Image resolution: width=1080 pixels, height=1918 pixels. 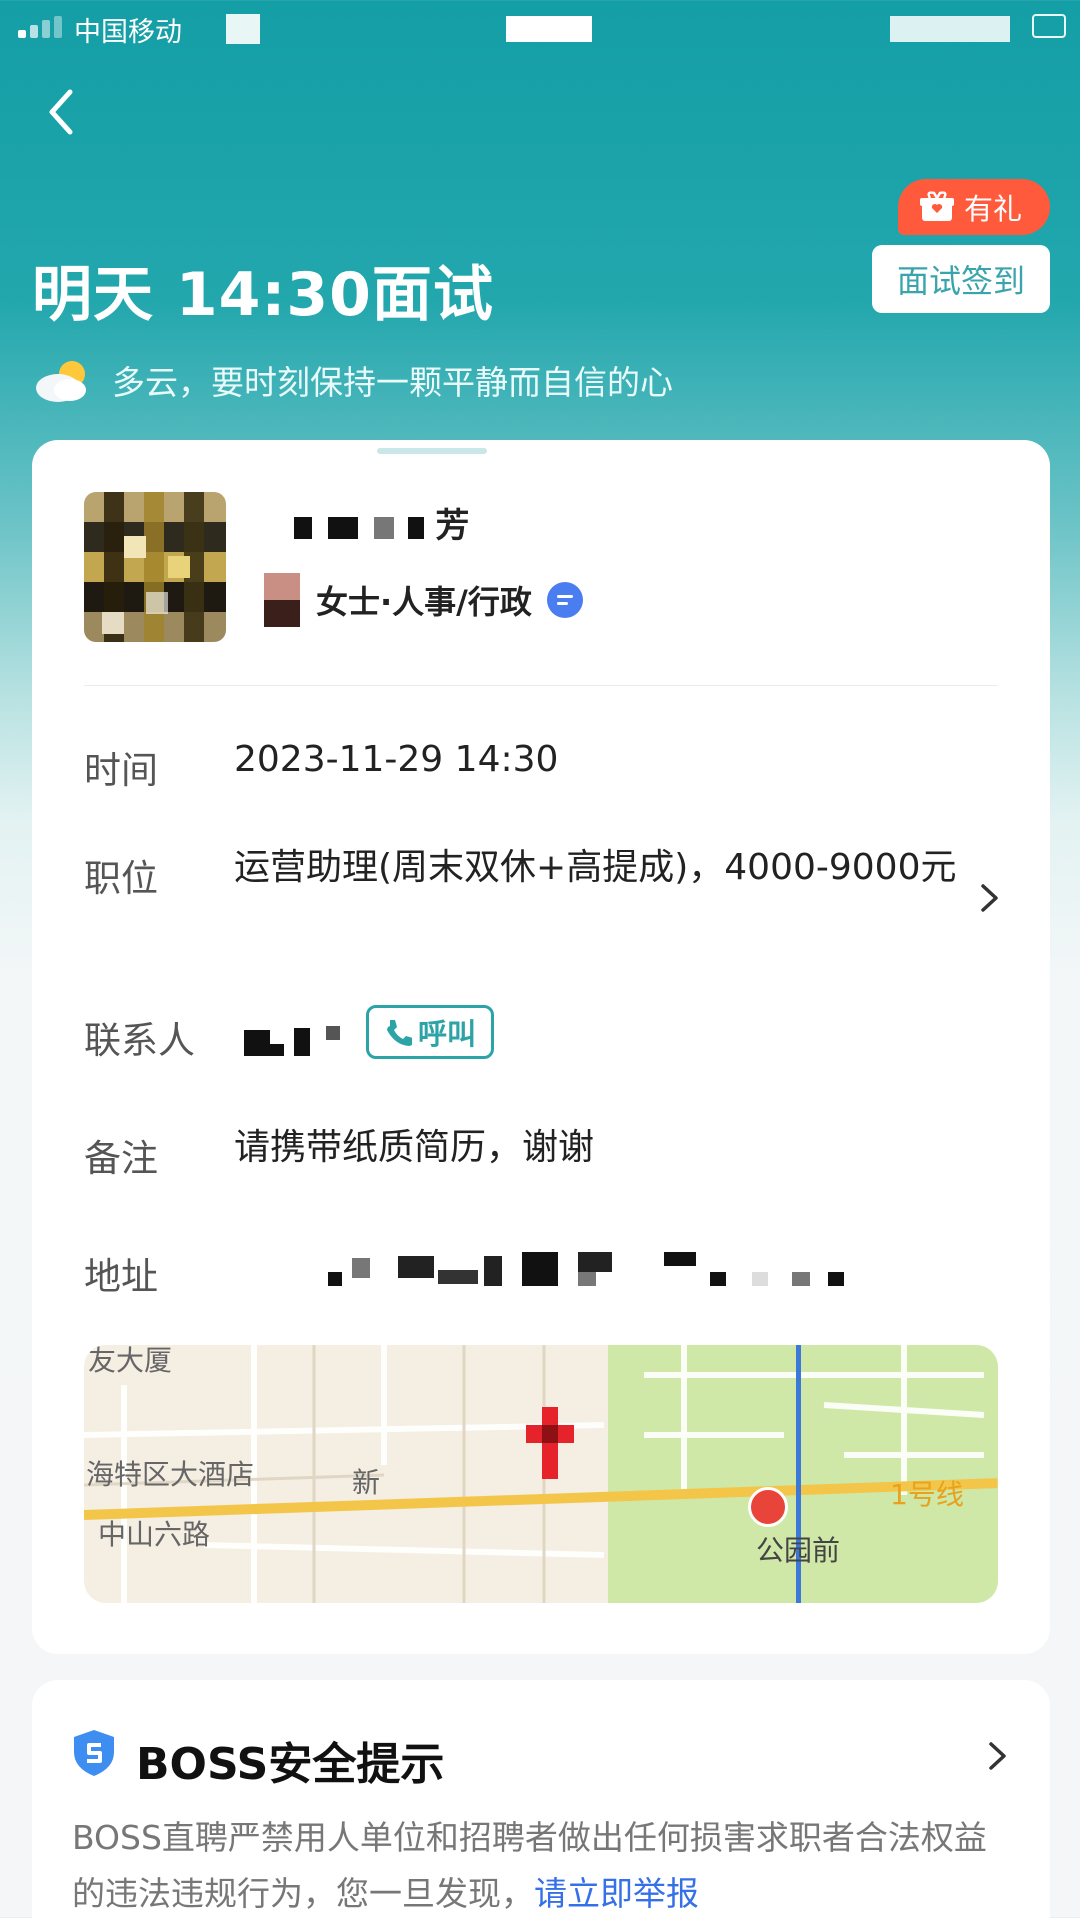 What do you see at coordinates (282, 600) in the screenshot?
I see `title-redaction` at bounding box center [282, 600].